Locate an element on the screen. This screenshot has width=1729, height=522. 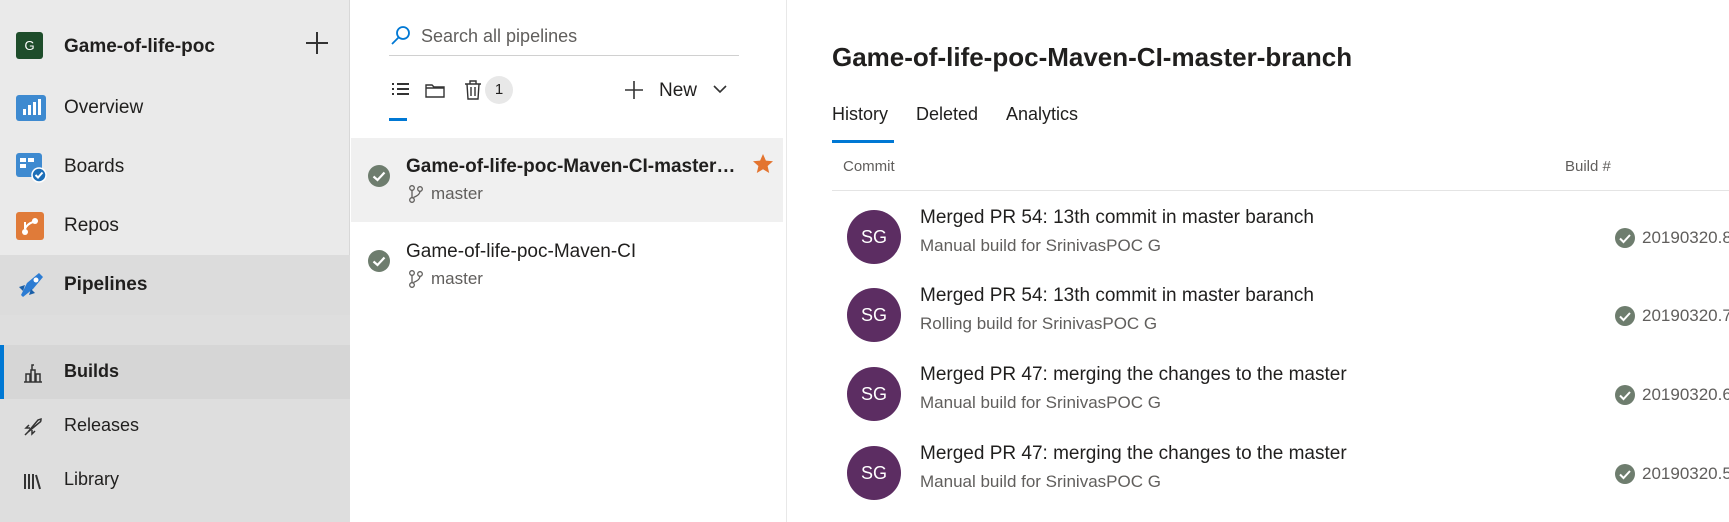
pipeline-toolbar: 1 New is located at coordinates (569, 97).